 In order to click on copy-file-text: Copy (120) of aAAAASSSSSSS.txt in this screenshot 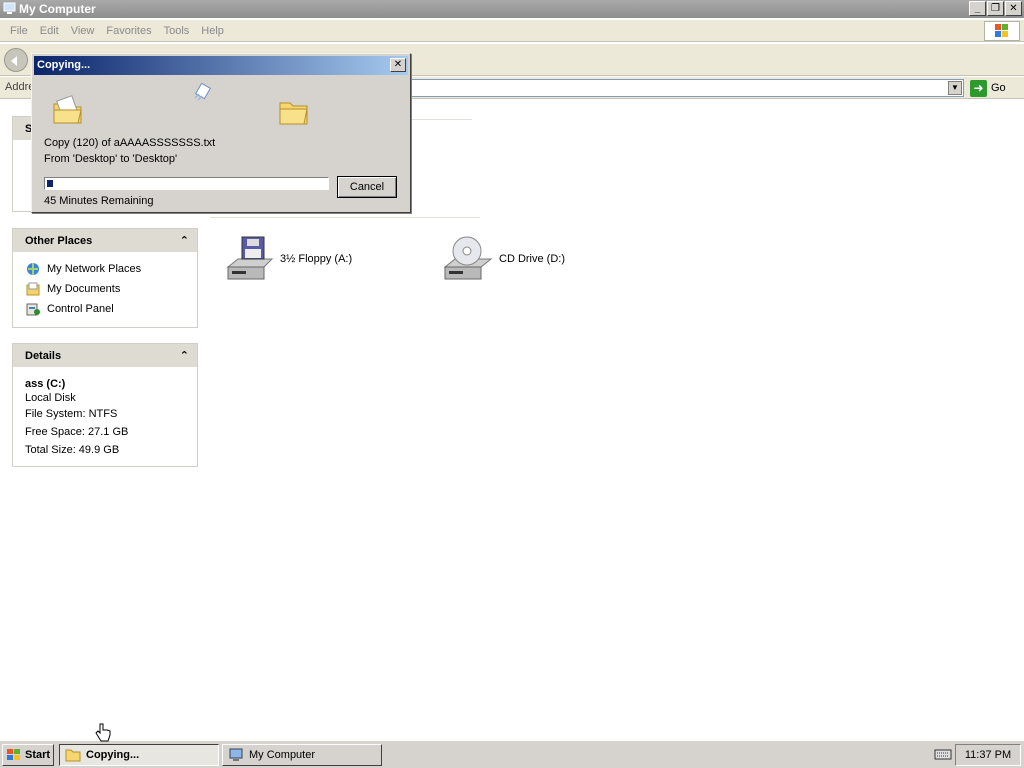, I will do `click(130, 143)`.